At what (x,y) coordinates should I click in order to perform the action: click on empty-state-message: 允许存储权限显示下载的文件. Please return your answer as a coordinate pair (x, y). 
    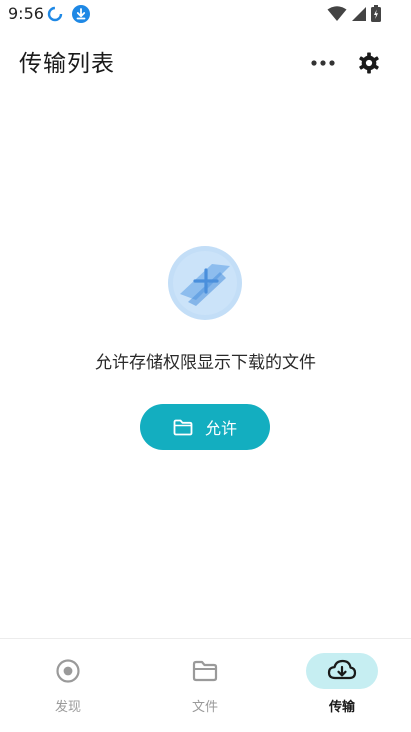
    Looking at the image, I should click on (205, 363).